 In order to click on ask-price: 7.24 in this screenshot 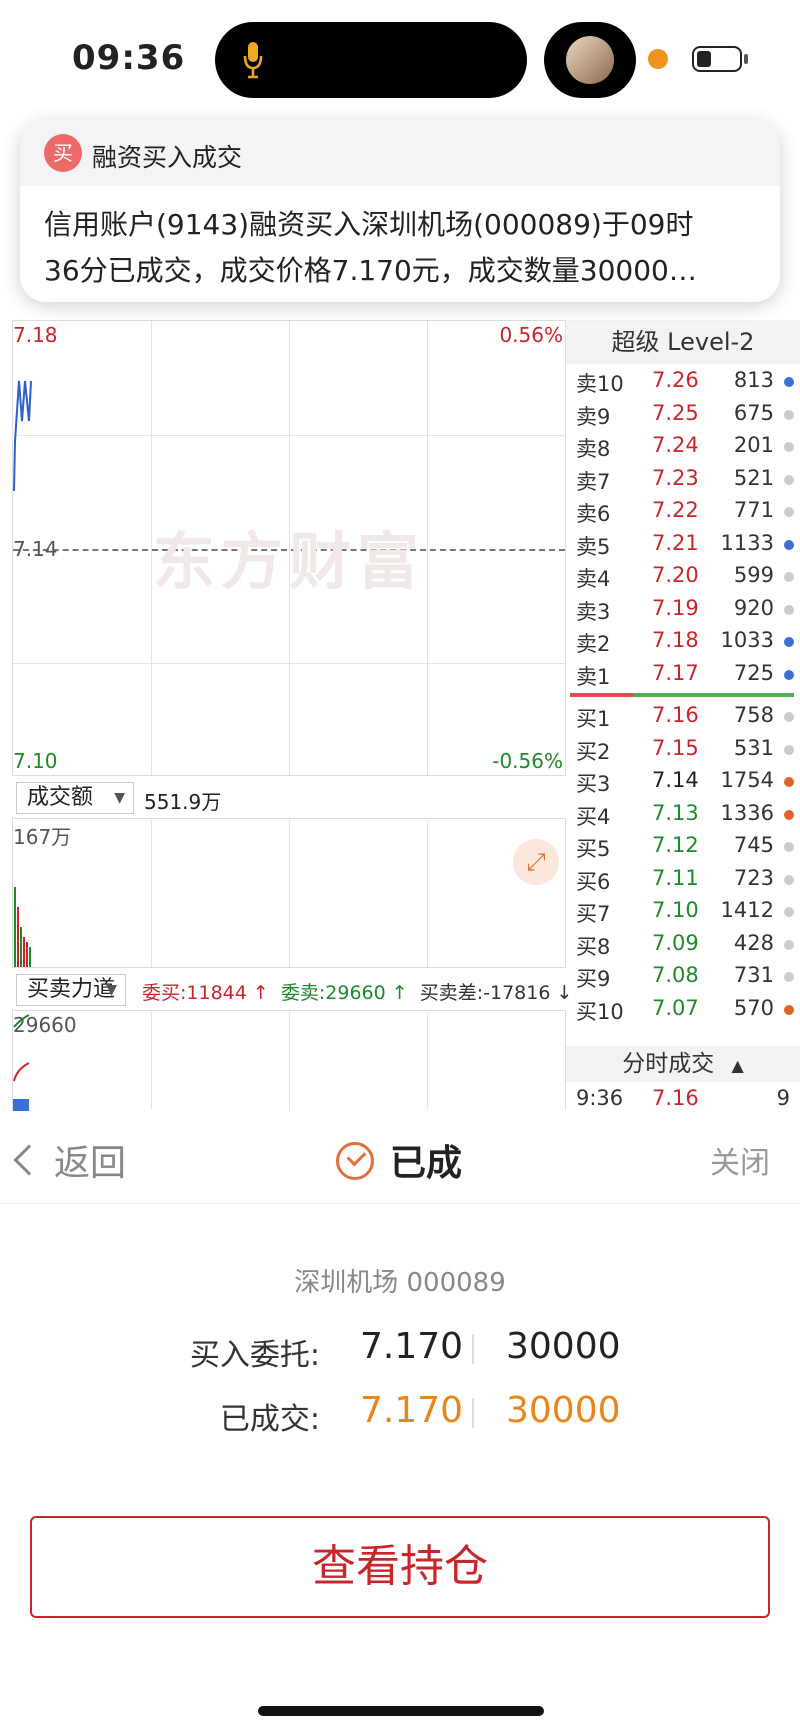, I will do `click(675, 445)`.